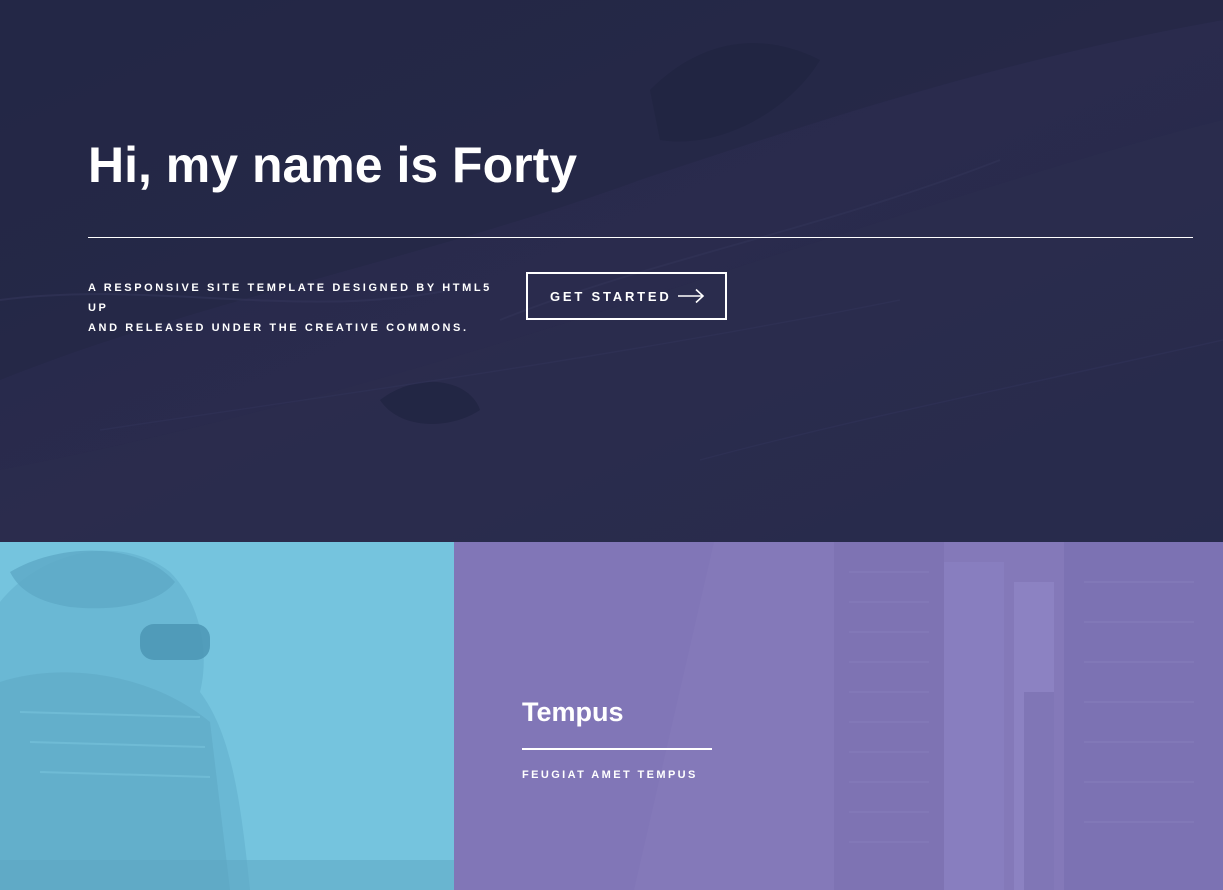 This screenshot has width=1223, height=890. I want to click on banner-description-line-2: and released under the Creative Commons., so click(278, 328).